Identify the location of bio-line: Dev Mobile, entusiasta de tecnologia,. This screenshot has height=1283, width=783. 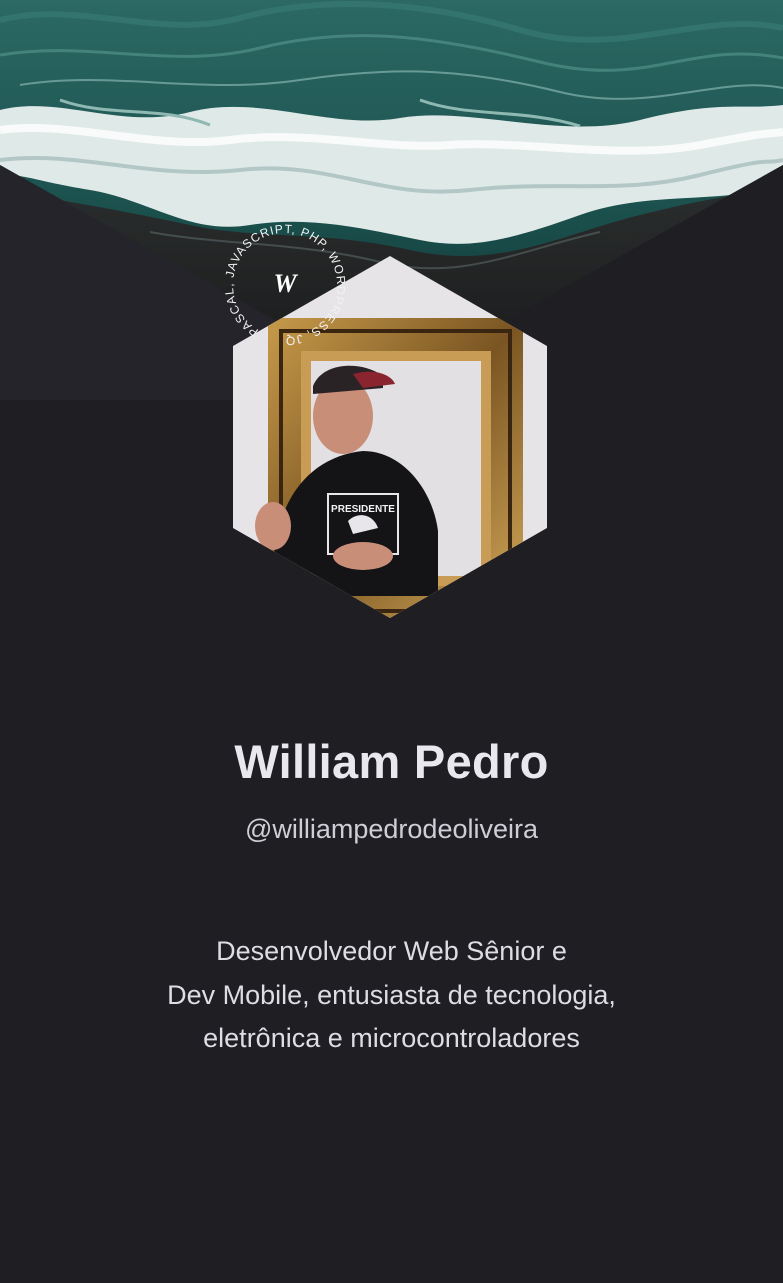
(391, 994).